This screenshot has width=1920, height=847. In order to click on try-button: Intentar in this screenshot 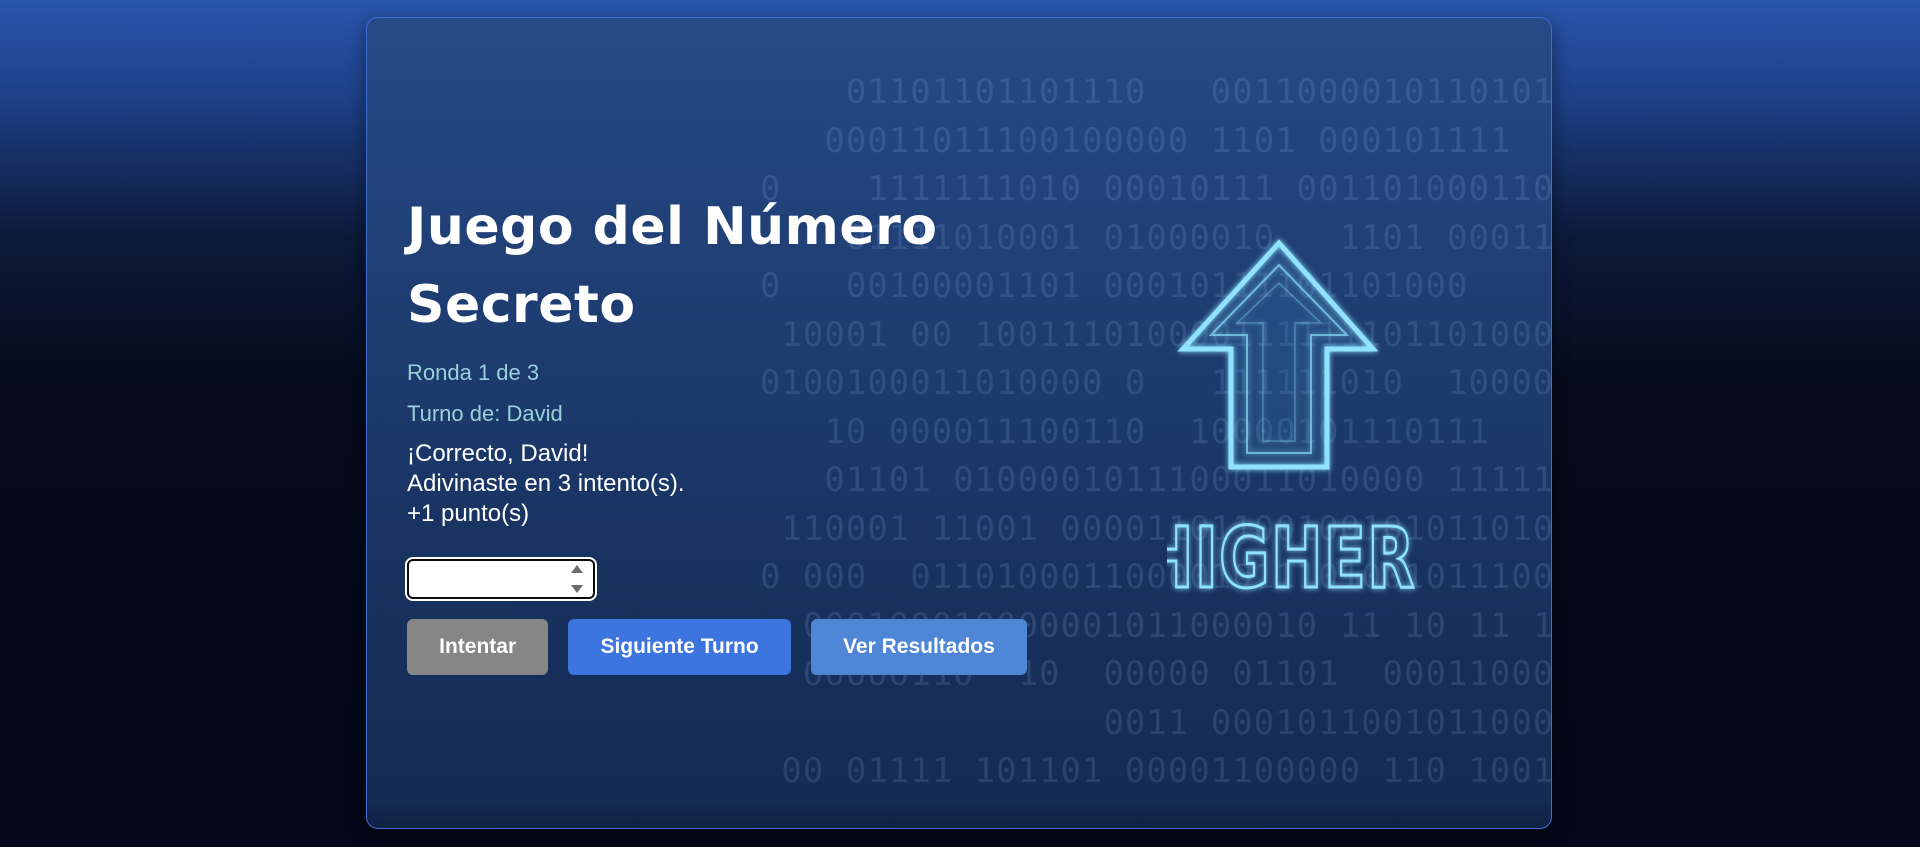, I will do `click(478, 647)`.